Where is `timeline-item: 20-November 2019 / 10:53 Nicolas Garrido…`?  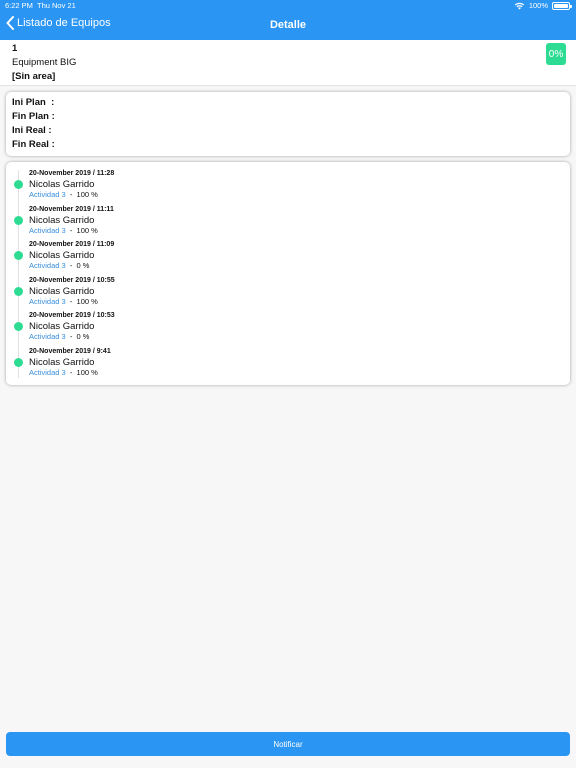 timeline-item: 20-November 2019 / 10:53 Nicolas Garrido… is located at coordinates (288, 322).